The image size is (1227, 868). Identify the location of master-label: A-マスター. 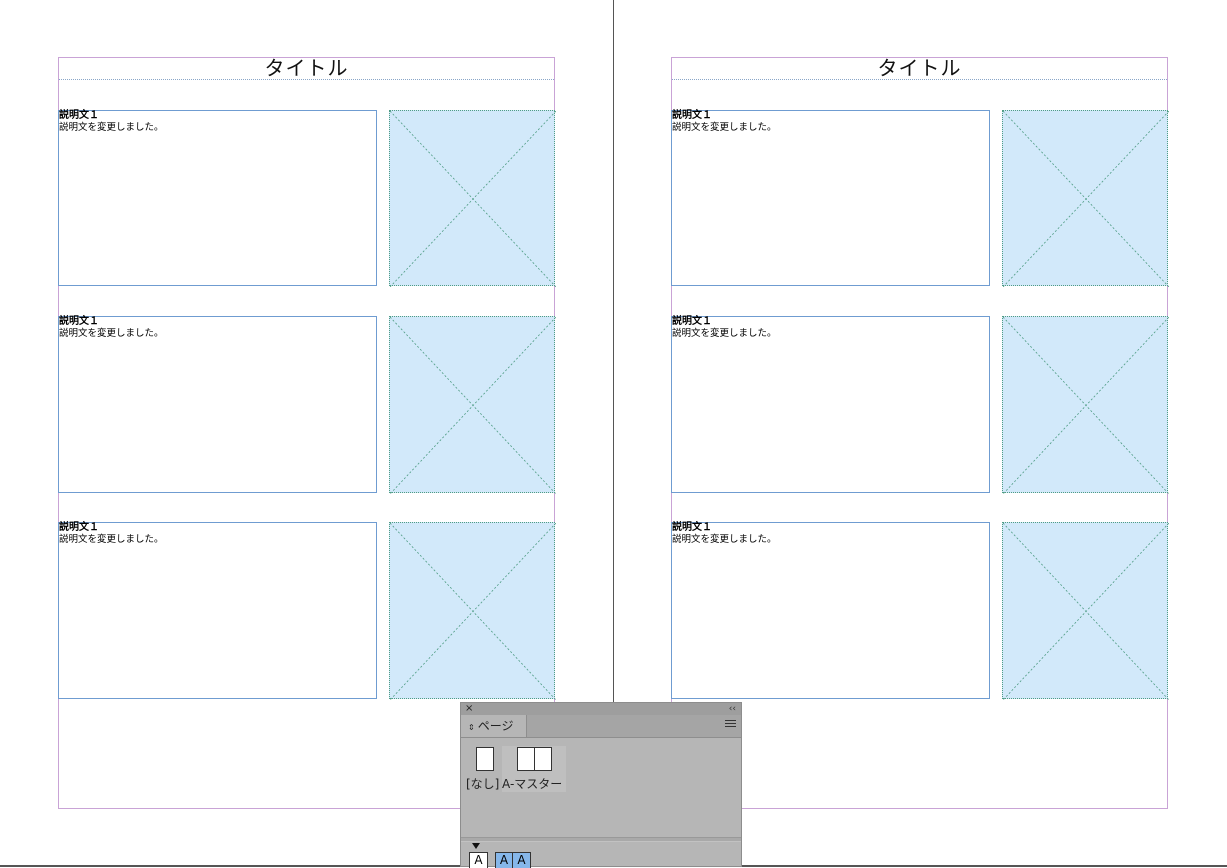
(532, 784).